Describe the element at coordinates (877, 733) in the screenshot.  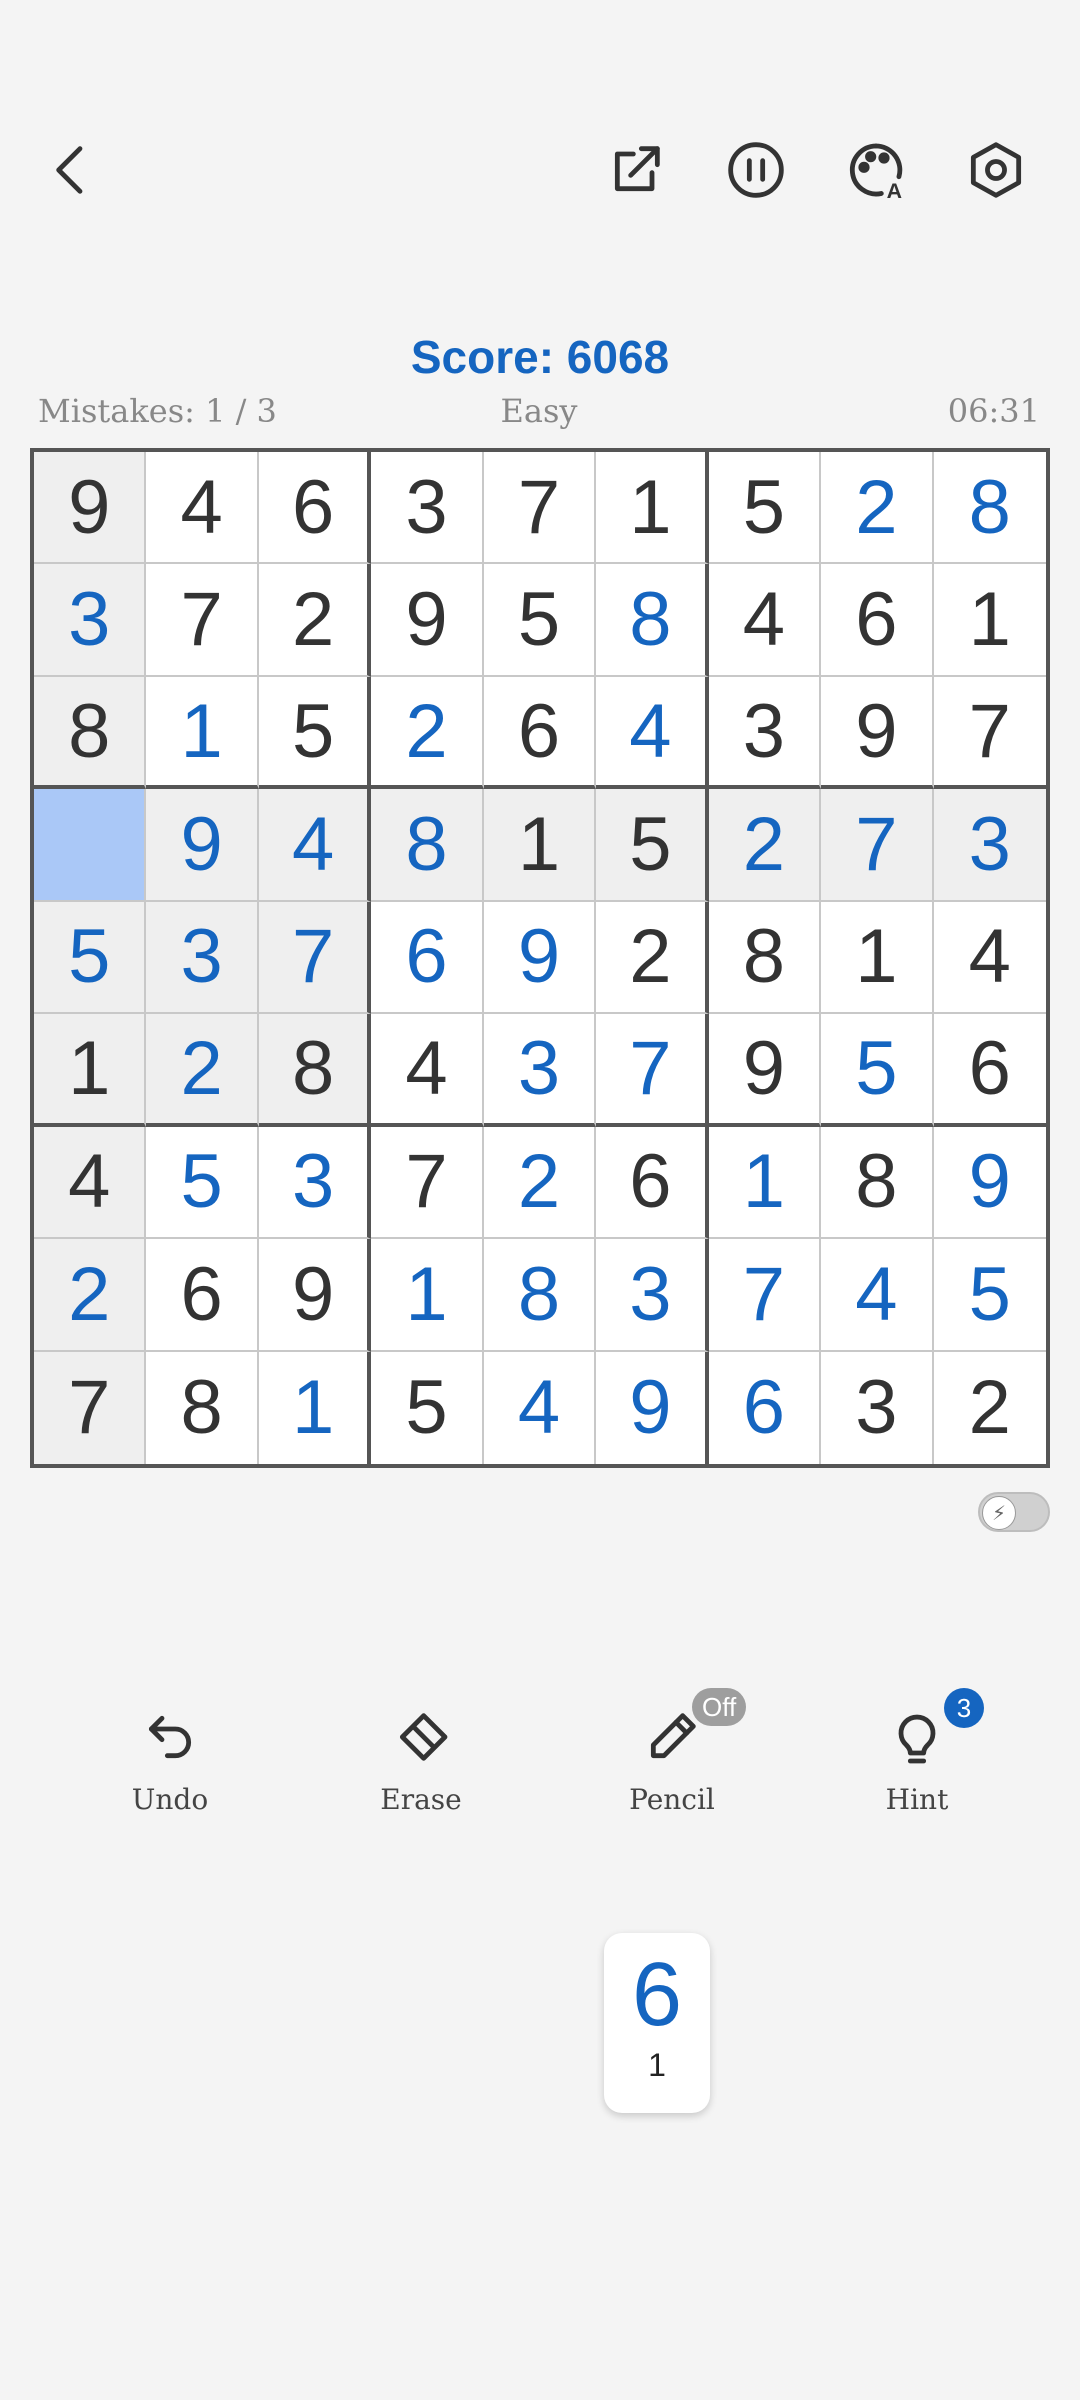
I see `sudoku-cell-r3c8: 9` at that location.